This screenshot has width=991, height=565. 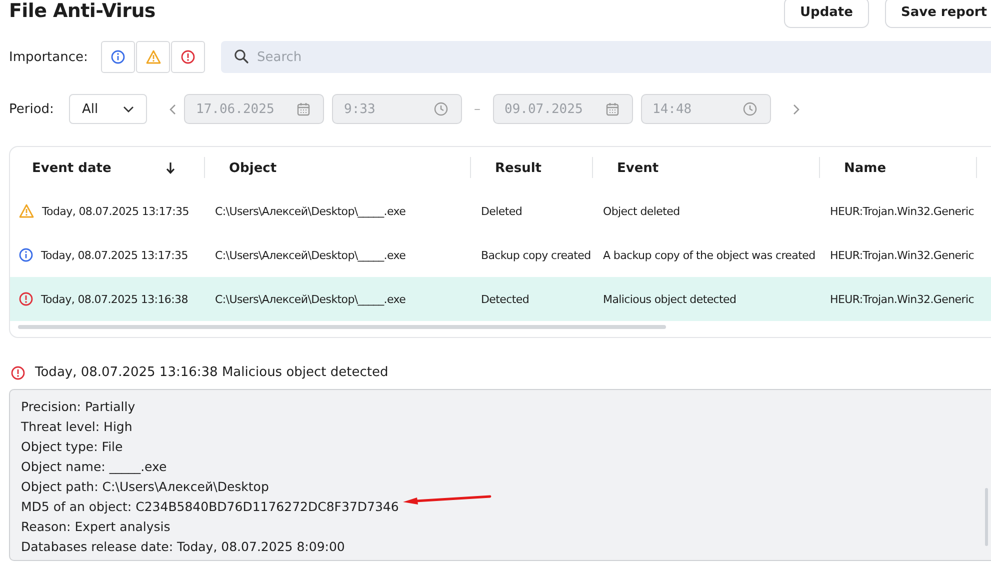 What do you see at coordinates (76, 427) in the screenshot?
I see `detail-line: Threat level: High` at bounding box center [76, 427].